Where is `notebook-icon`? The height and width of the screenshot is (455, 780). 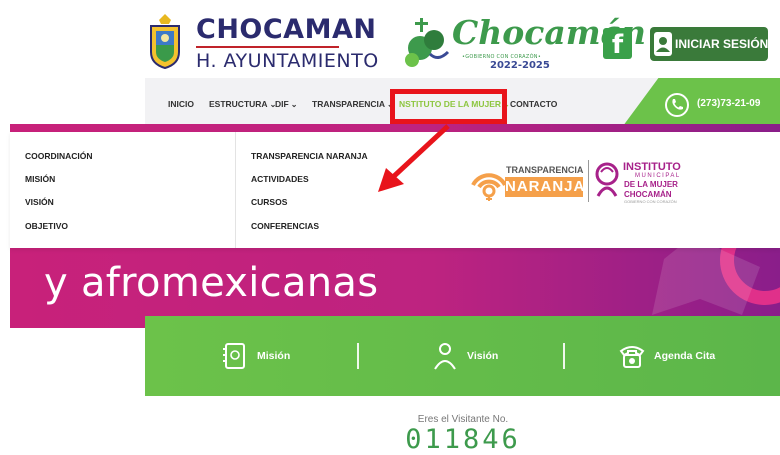 notebook-icon is located at coordinates (234, 356).